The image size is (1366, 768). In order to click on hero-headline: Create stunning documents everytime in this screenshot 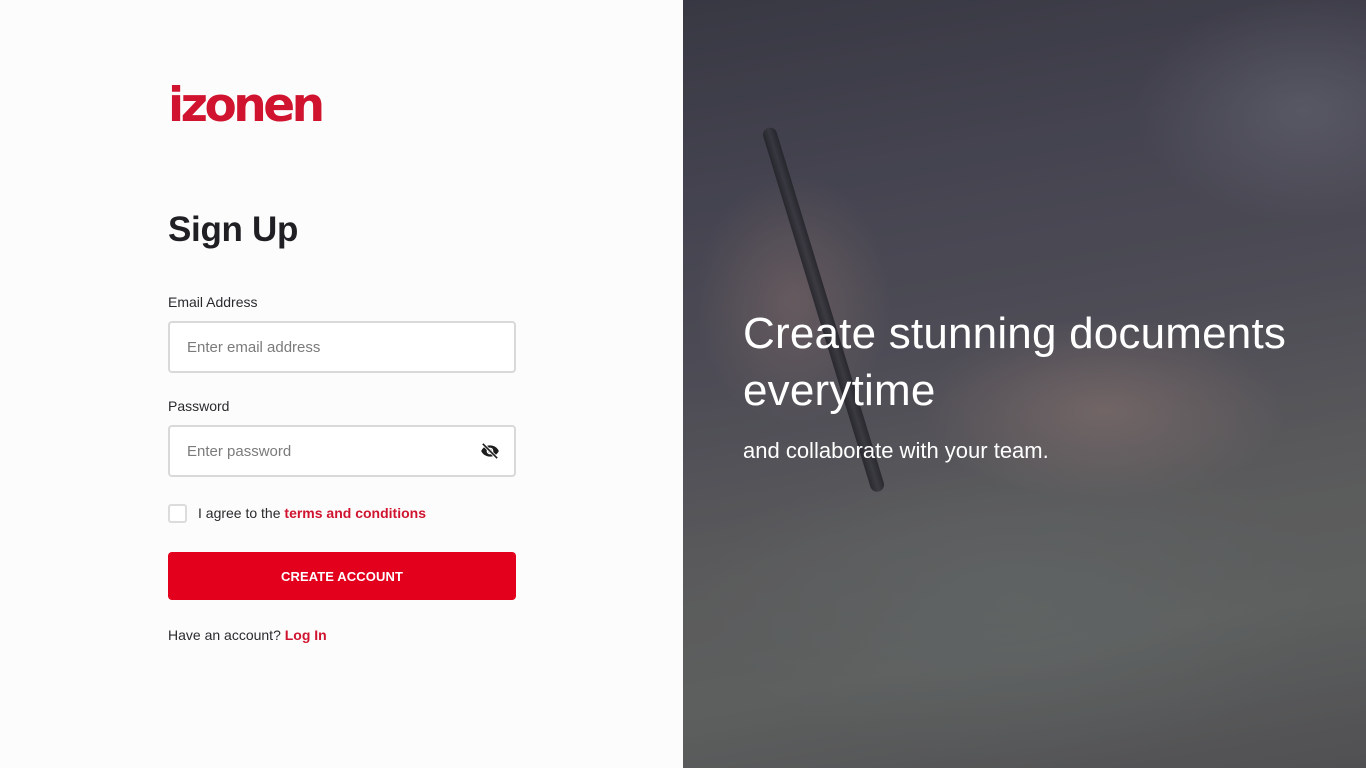, I will do `click(1015, 362)`.